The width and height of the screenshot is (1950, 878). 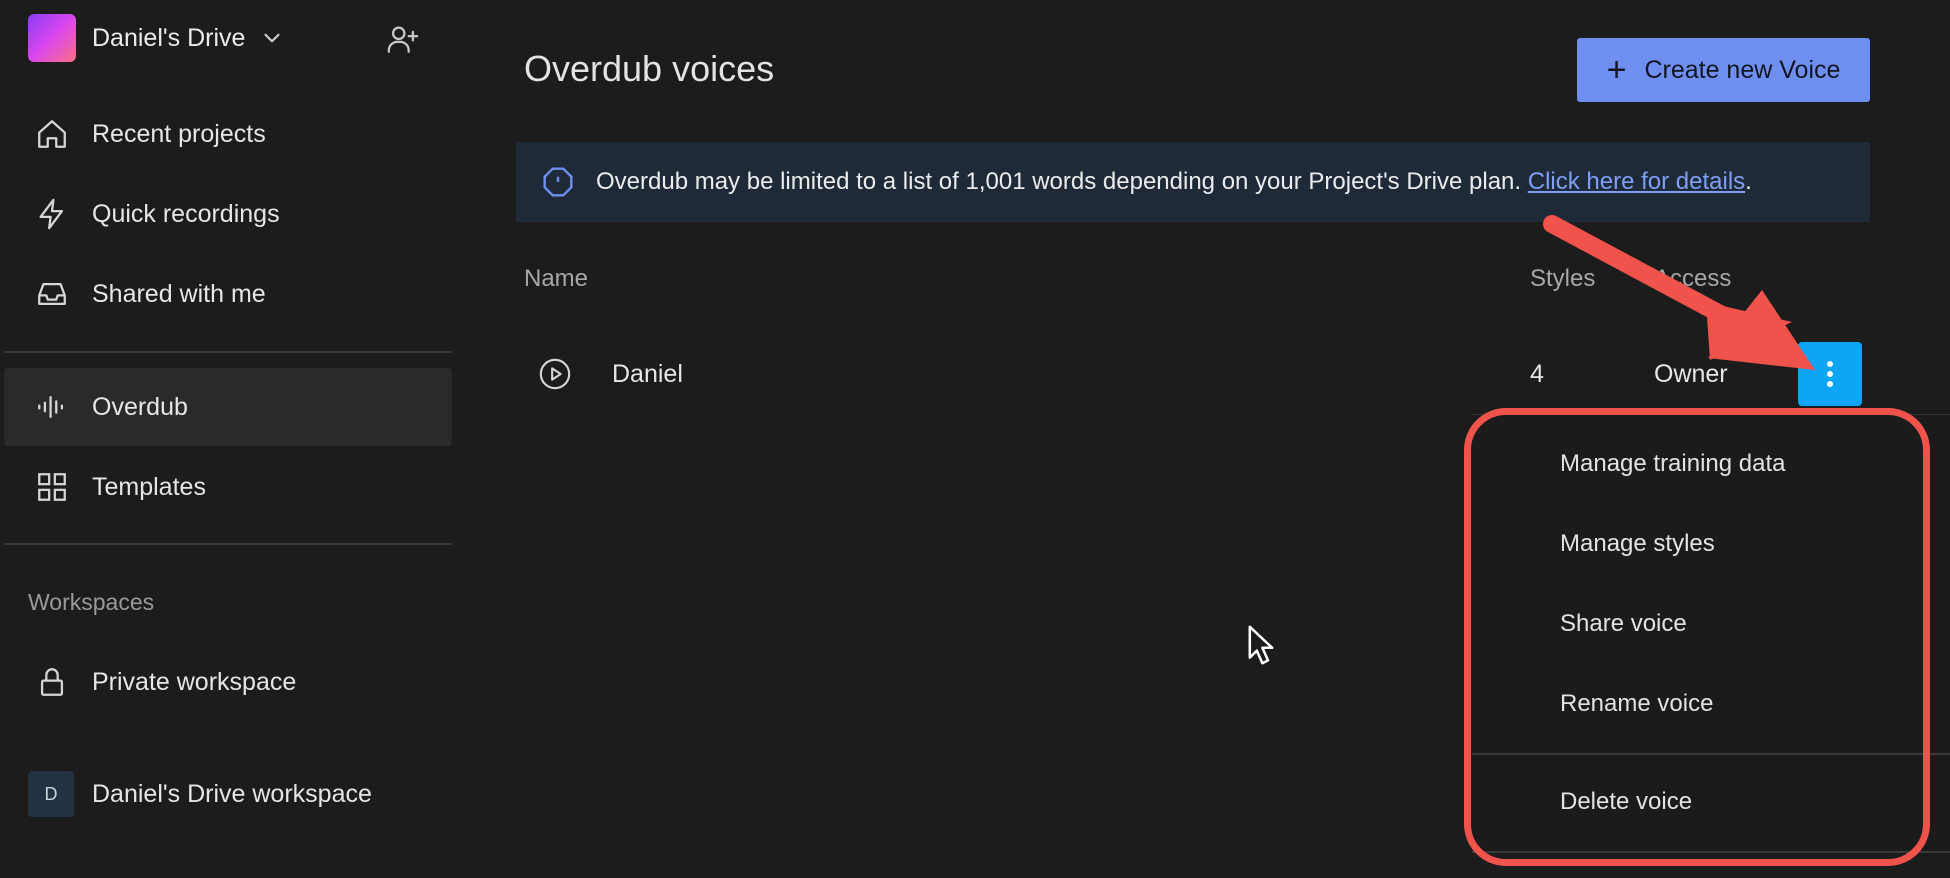 I want to click on banner-suffix: ., so click(x=1748, y=181).